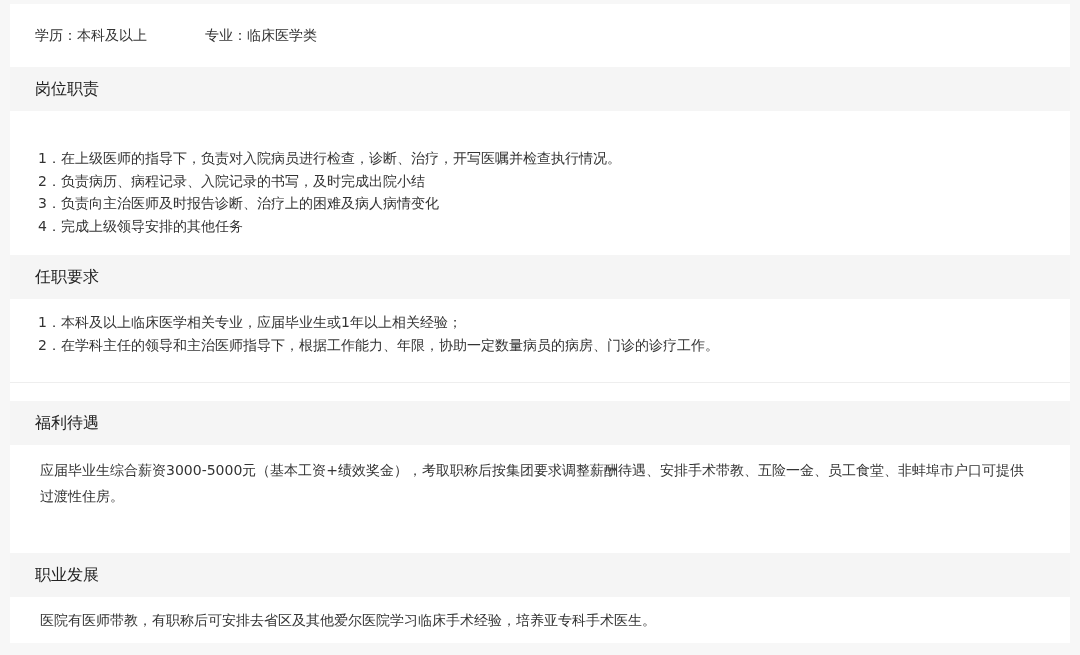 The image size is (1080, 655). Describe the element at coordinates (67, 89) in the screenshot. I see `section-title: 岗位职责` at that location.